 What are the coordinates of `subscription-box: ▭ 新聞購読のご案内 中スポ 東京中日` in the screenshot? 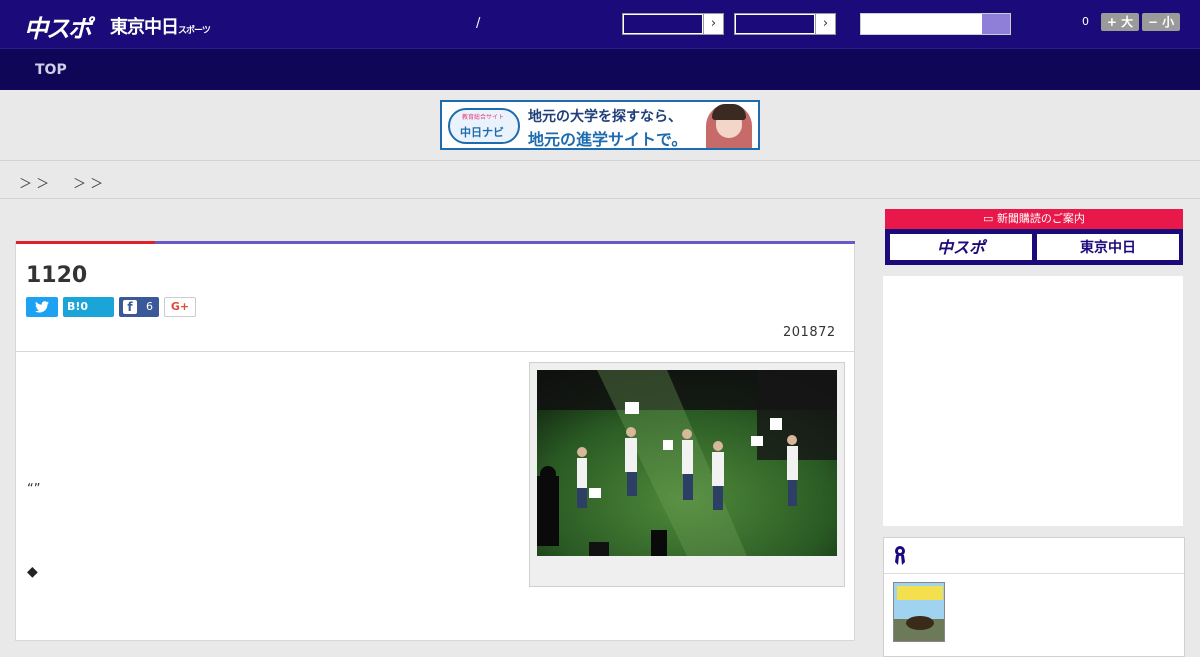 It's located at (1034, 237).